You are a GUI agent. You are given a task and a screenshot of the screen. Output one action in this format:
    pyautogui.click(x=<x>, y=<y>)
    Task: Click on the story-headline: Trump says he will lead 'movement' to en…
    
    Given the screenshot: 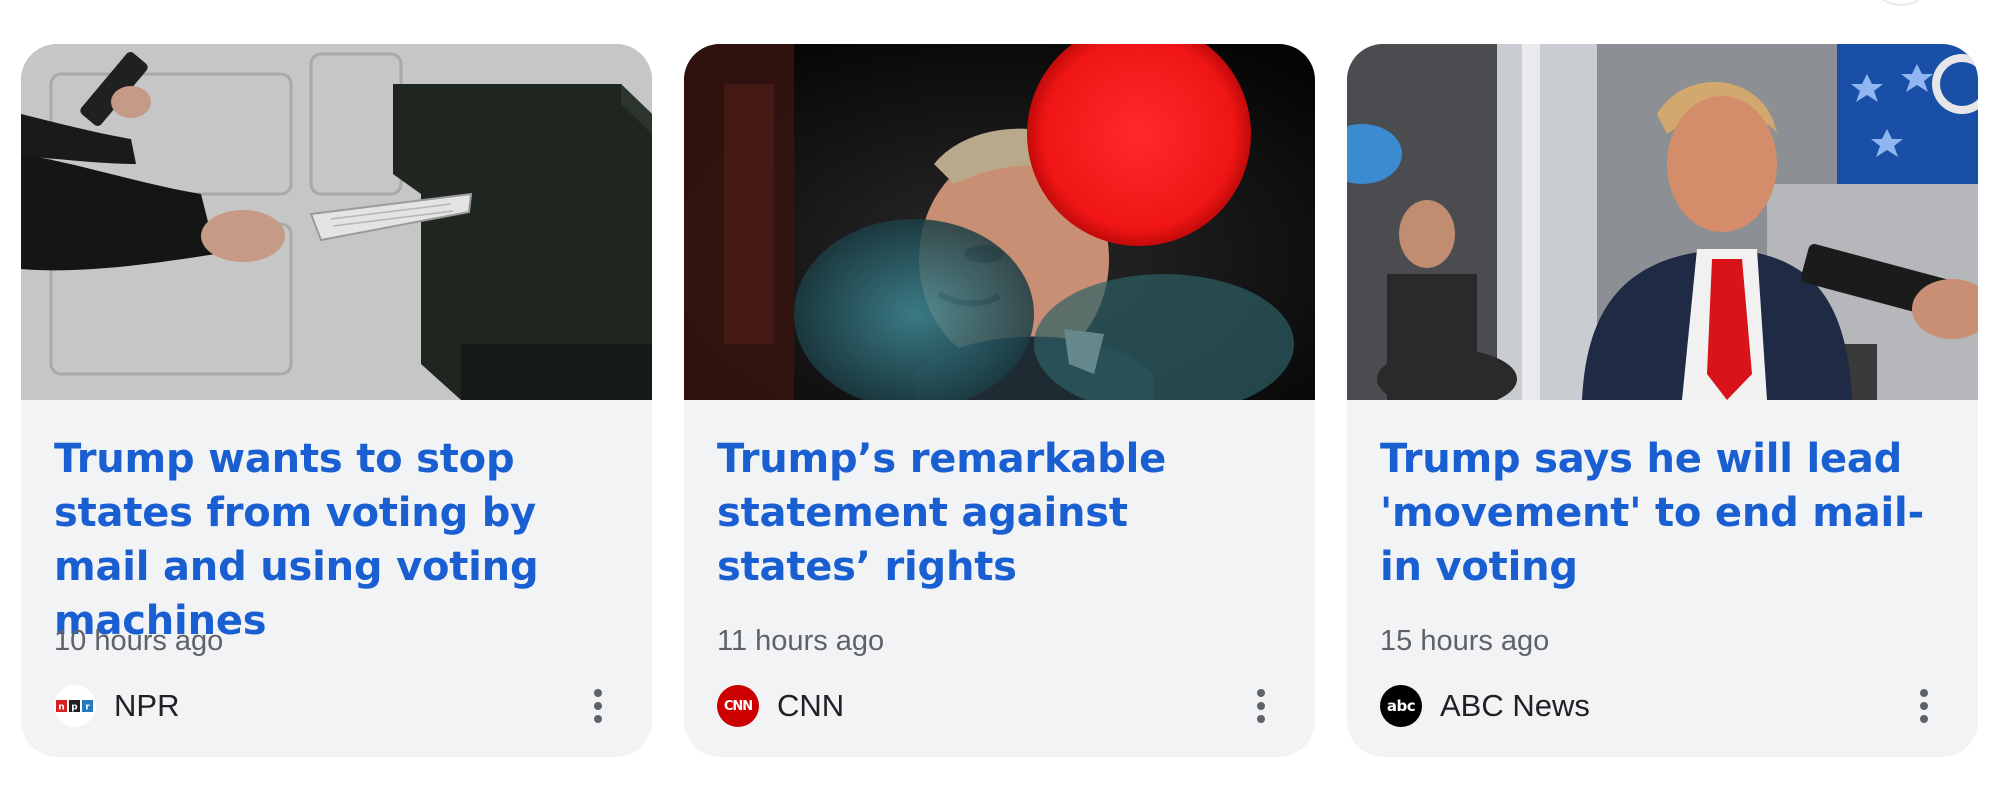 What is the action you would take?
    pyautogui.click(x=1662, y=513)
    